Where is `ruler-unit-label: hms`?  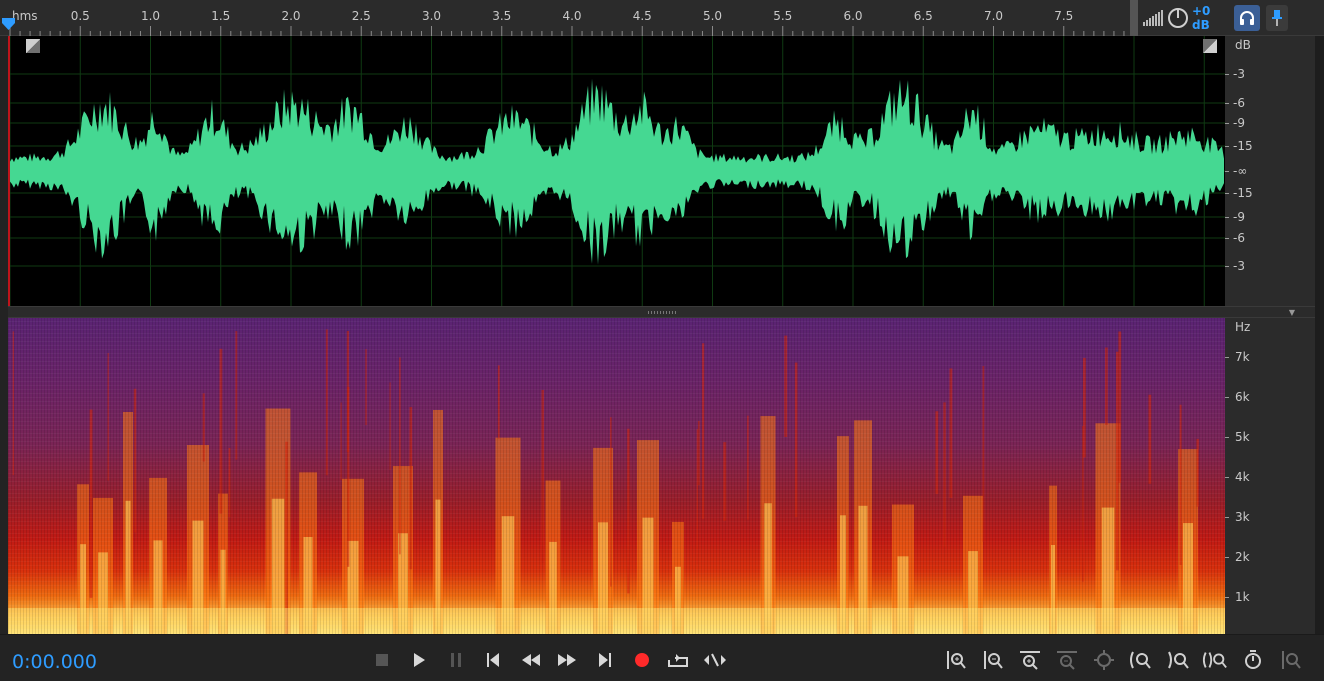 ruler-unit-label: hms is located at coordinates (25, 16).